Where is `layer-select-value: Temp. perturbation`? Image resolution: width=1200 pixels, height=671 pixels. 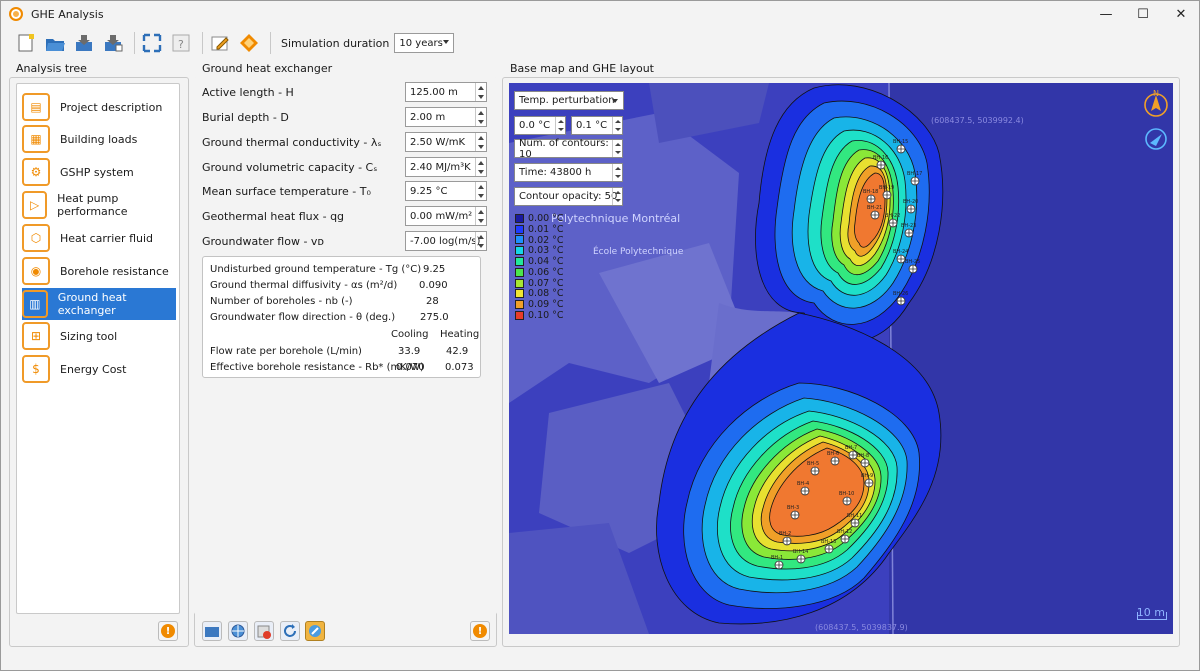 layer-select-value: Temp. perturbation is located at coordinates (567, 100).